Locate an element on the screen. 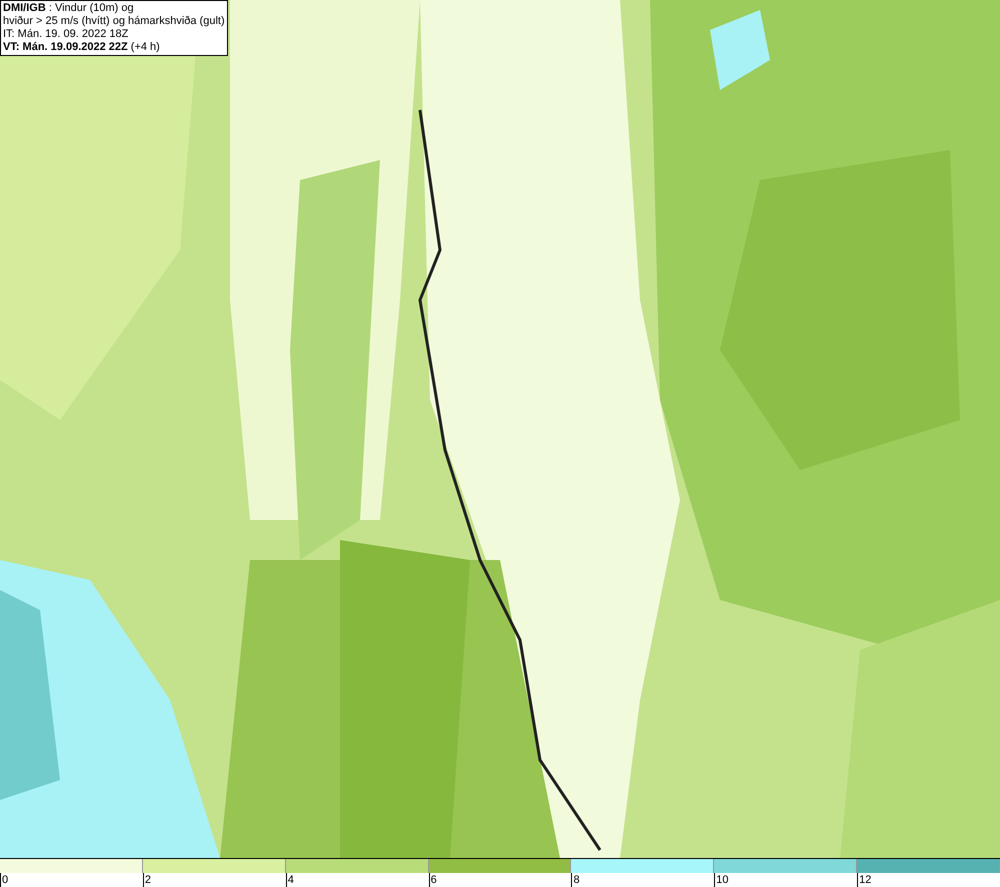 The height and width of the screenshot is (887, 1000). legend-label: 6 is located at coordinates (432, 880).